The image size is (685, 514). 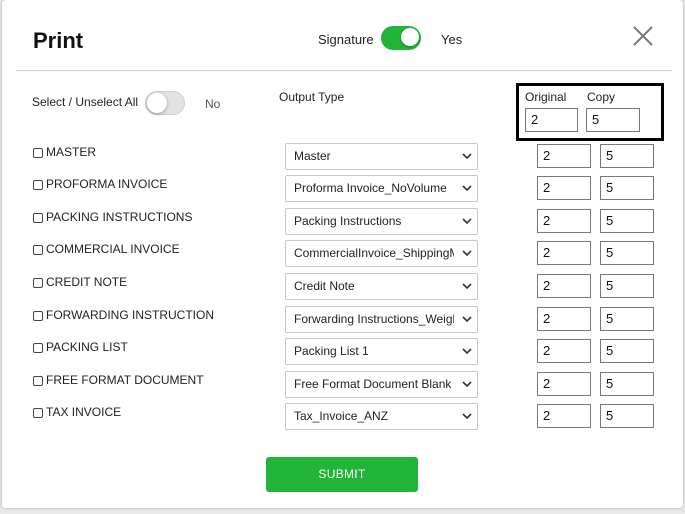 What do you see at coordinates (85, 102) in the screenshot?
I see `select-all-label: Select / Unselect All` at bounding box center [85, 102].